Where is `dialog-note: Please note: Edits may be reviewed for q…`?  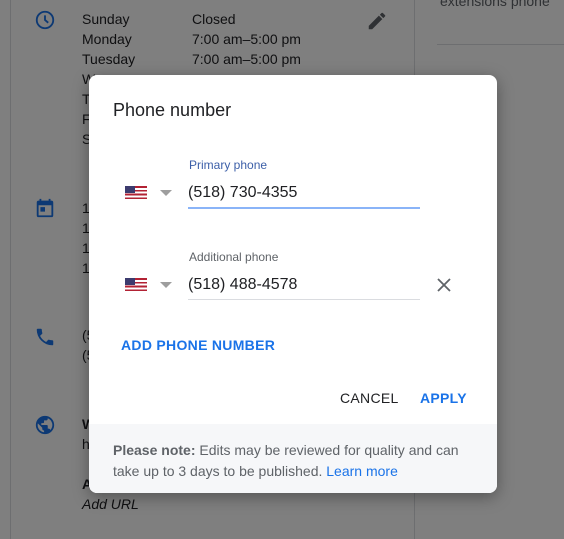
dialog-note: Please note: Edits may be reviewed for q… is located at coordinates (293, 458).